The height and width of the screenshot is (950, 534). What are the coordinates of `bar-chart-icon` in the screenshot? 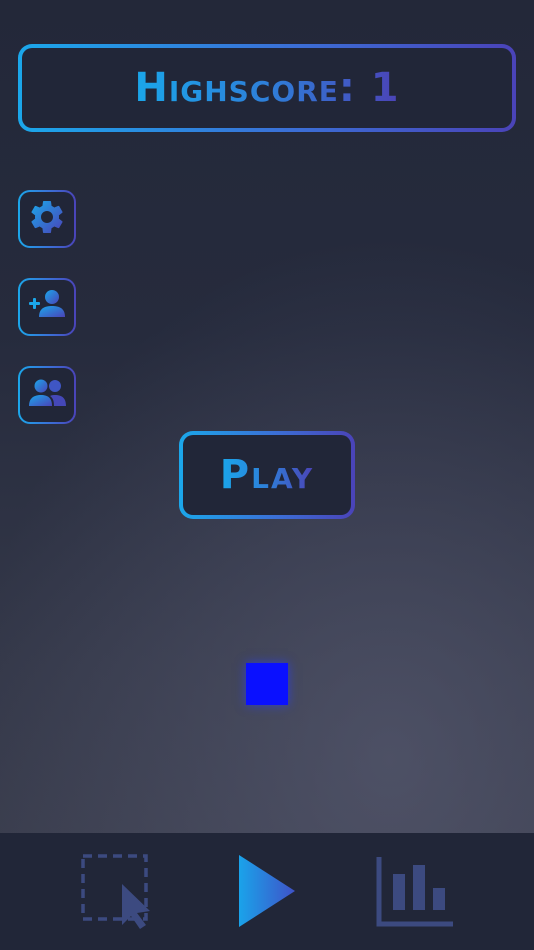 It's located at (416, 891).